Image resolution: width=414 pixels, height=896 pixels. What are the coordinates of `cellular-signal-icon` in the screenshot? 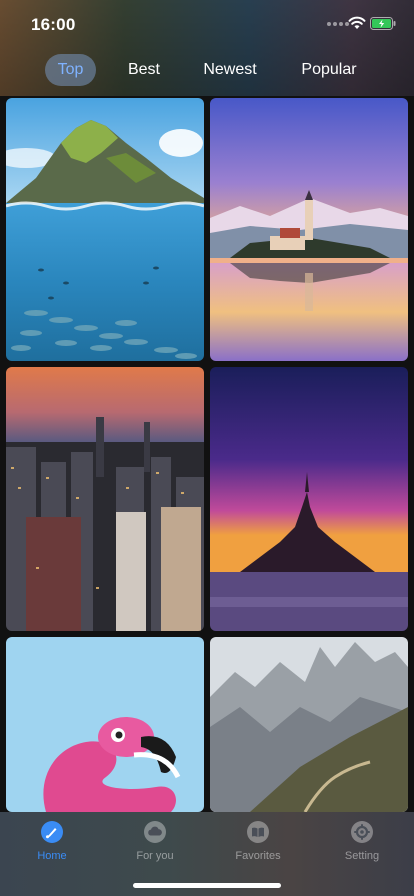 It's located at (338, 24).